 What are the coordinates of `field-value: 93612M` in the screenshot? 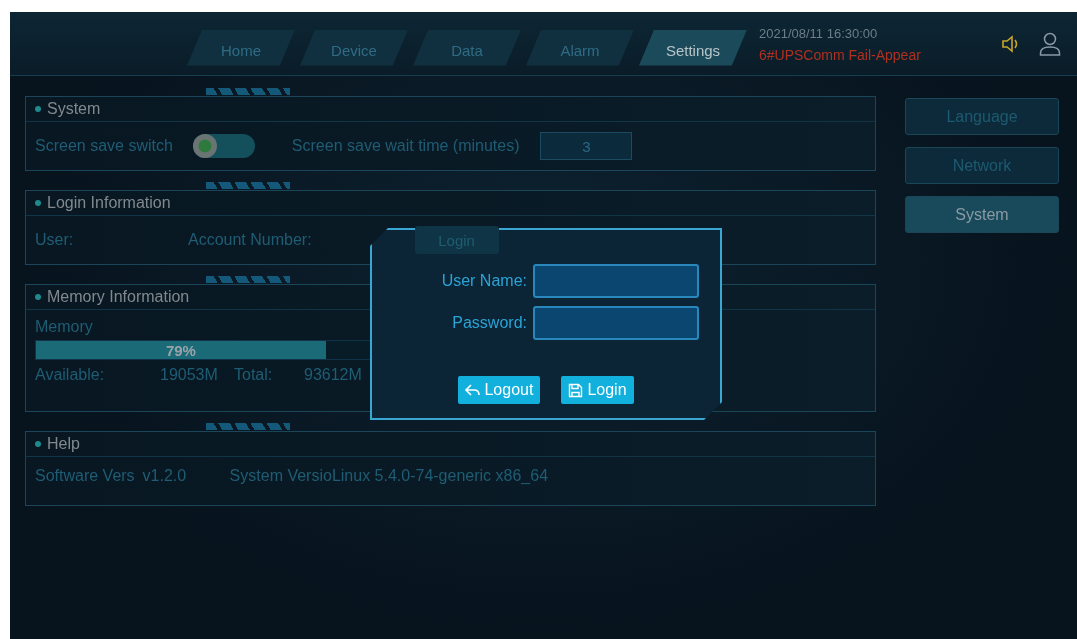 It's located at (333, 375).